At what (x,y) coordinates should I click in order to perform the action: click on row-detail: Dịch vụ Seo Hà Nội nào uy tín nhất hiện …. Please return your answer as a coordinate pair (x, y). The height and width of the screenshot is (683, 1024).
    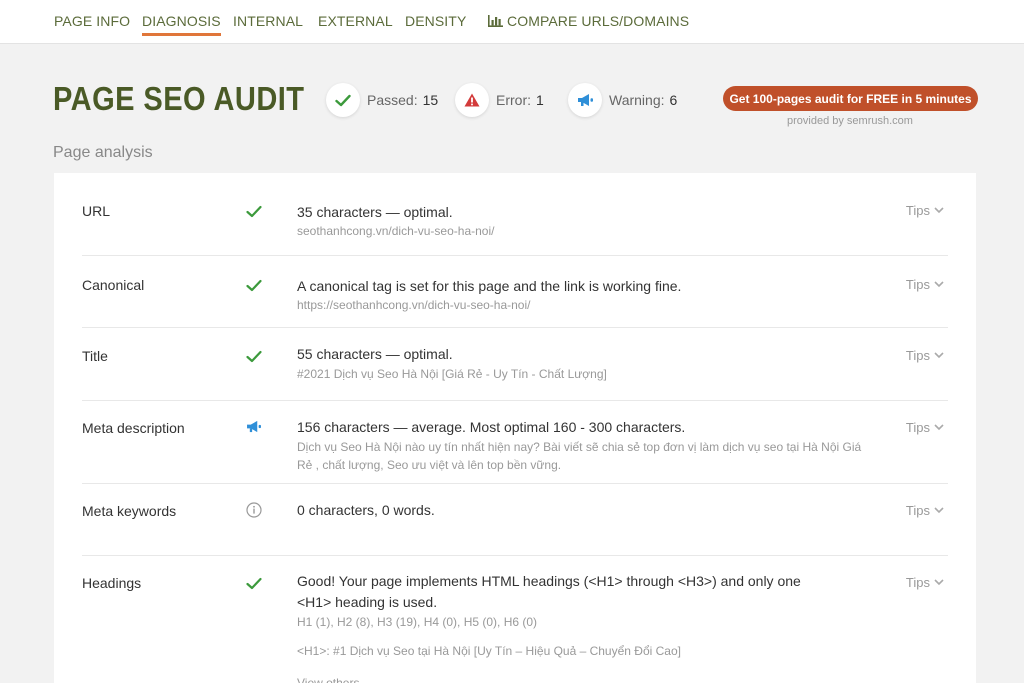
    Looking at the image, I should click on (579, 456).